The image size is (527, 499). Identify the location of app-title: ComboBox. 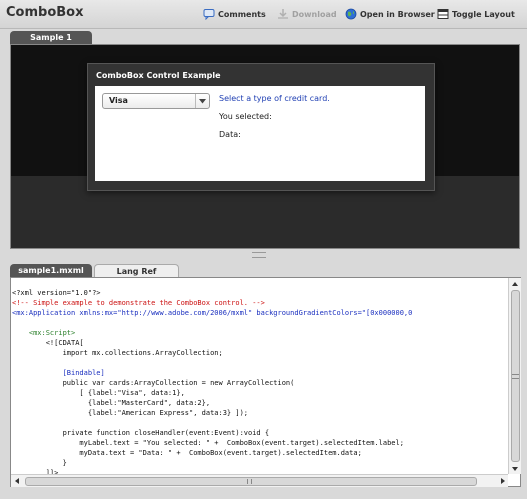
(45, 12).